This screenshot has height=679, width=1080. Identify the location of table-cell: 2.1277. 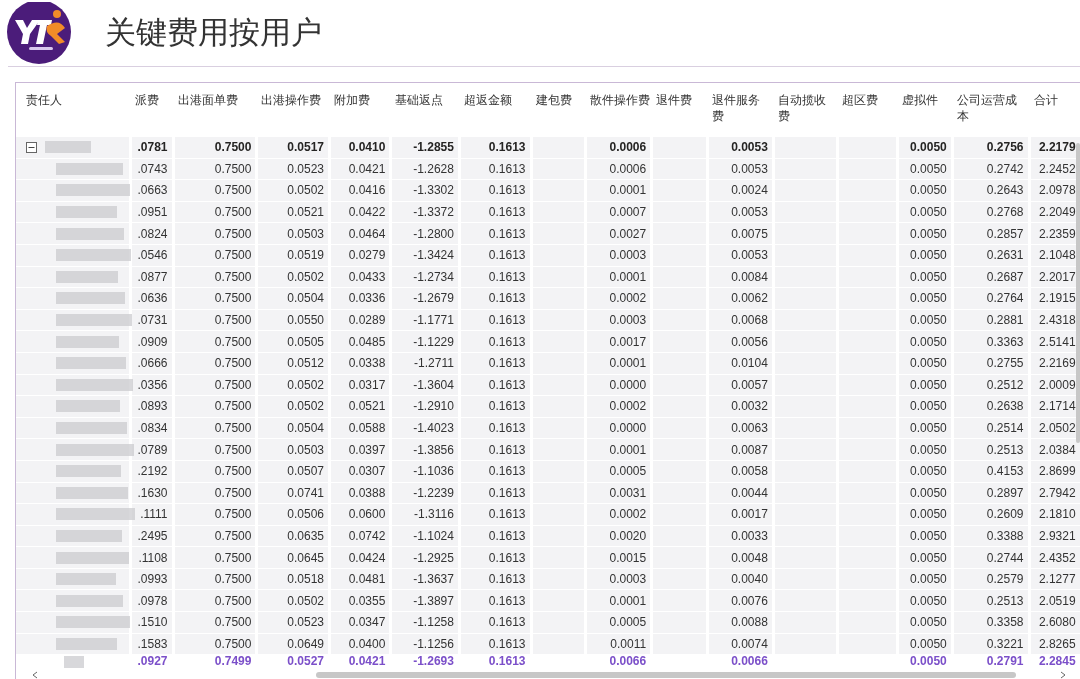
(1057, 579).